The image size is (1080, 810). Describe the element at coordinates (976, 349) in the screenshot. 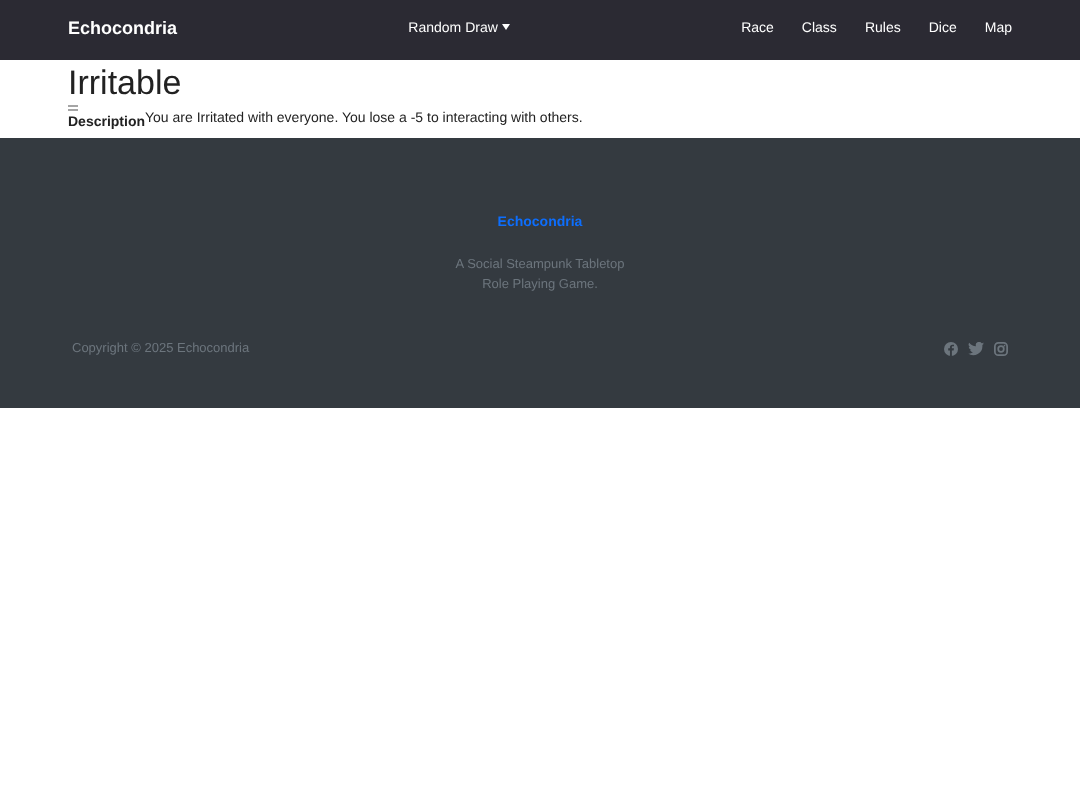

I see `twitter-icon` at that location.